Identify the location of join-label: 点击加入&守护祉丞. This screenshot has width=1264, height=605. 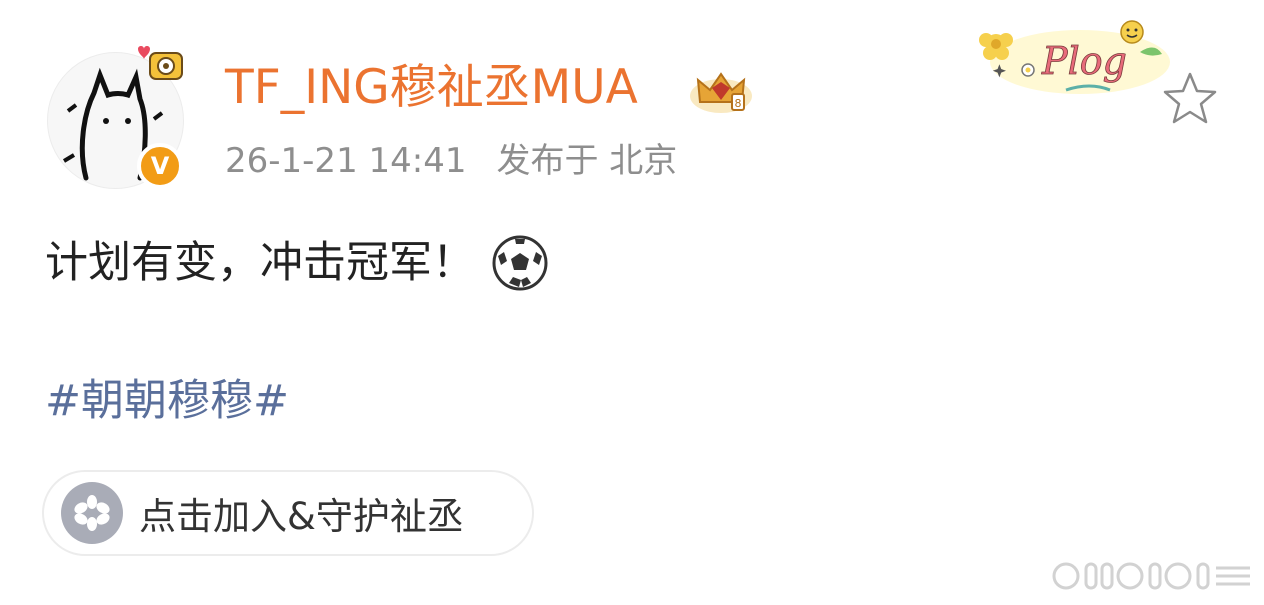
(301, 516).